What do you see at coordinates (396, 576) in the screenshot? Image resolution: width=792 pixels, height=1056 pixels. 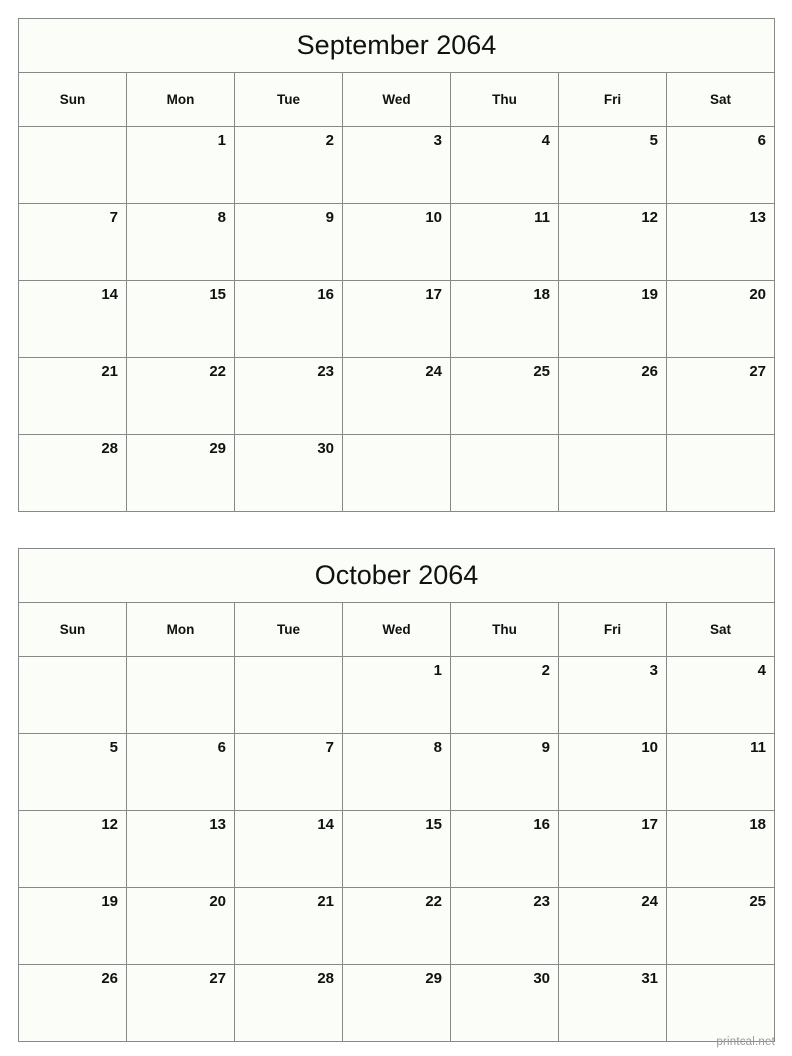 I see `month-title-october: October 2064` at bounding box center [396, 576].